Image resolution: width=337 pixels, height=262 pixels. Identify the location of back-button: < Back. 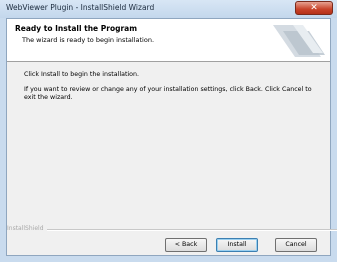
(186, 245).